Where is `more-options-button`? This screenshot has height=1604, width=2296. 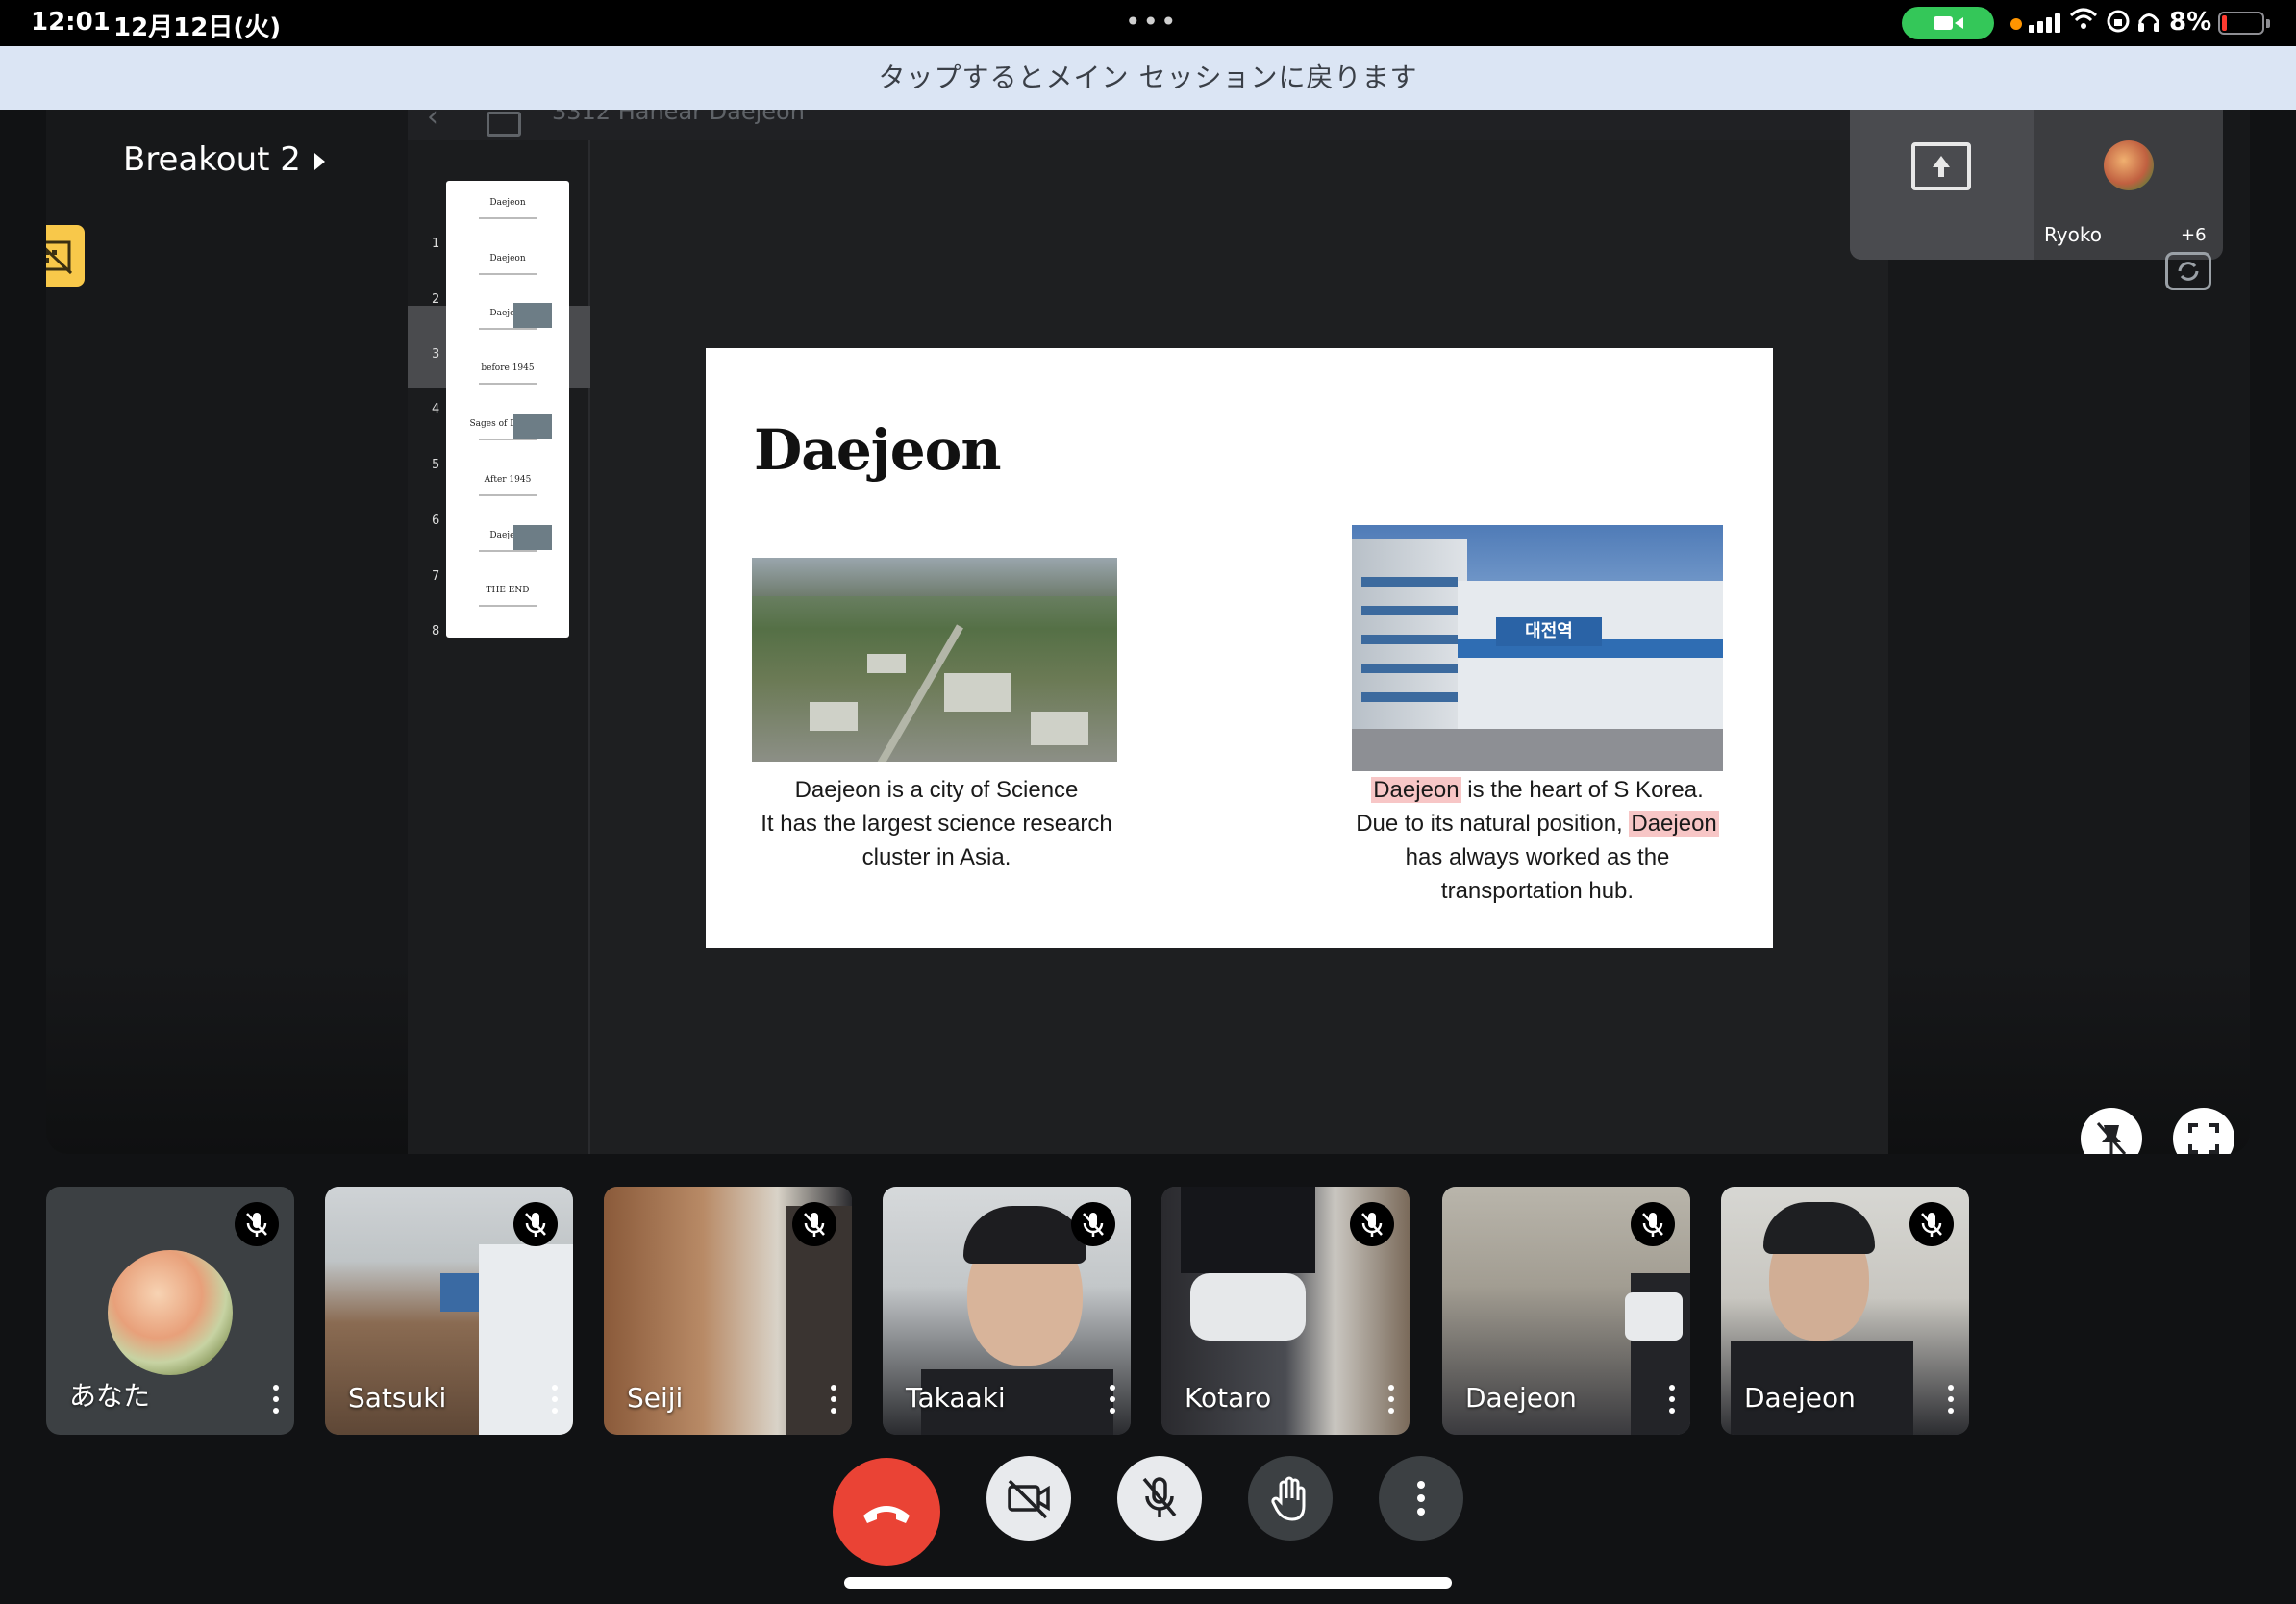
more-options-button is located at coordinates (1421, 1498).